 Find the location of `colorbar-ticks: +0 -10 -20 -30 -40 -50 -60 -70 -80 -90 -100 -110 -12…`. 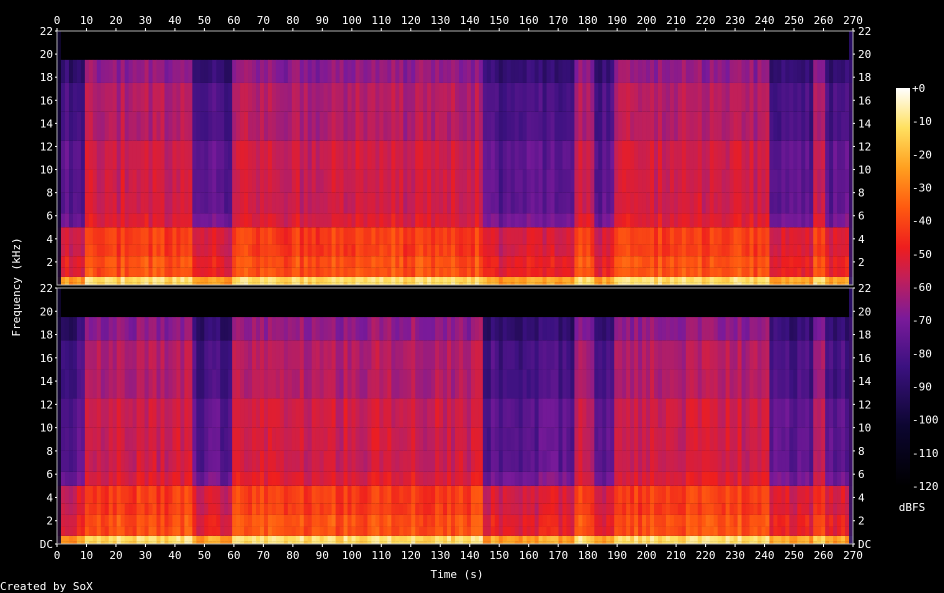

colorbar-ticks: +0 -10 -20 -30 -40 -50 -60 -70 -80 -90 -100 -110 -12… is located at coordinates (925, 287).